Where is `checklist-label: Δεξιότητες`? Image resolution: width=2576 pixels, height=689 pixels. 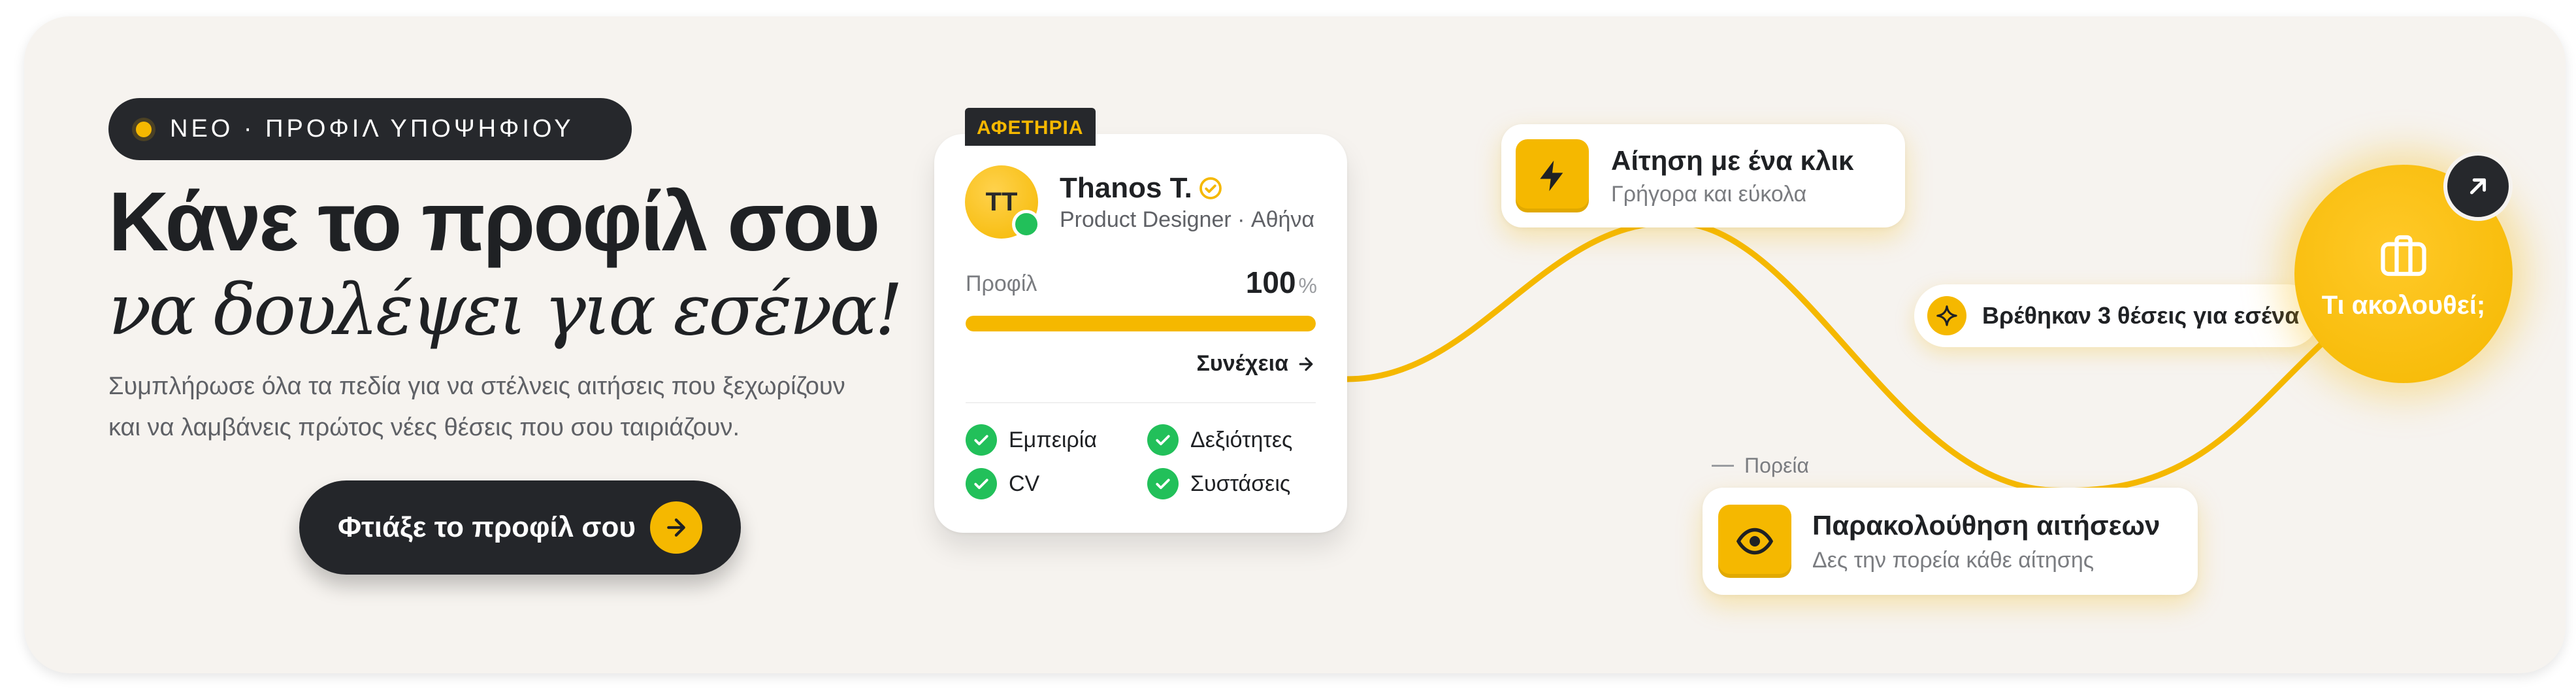
checklist-label: Δεξιότητες is located at coordinates (1241, 440).